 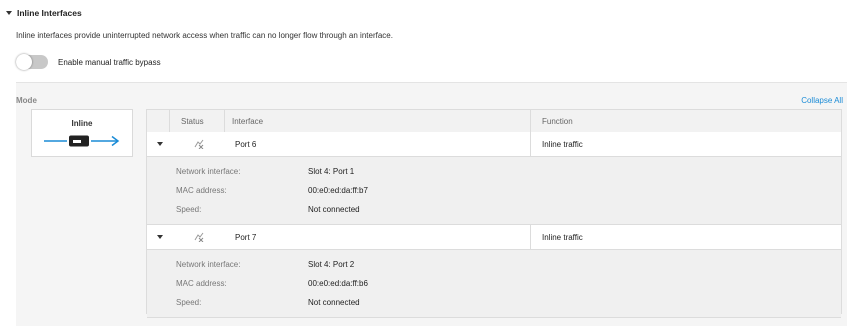 What do you see at coordinates (9, 13) in the screenshot?
I see `collapse-caret-icon` at bounding box center [9, 13].